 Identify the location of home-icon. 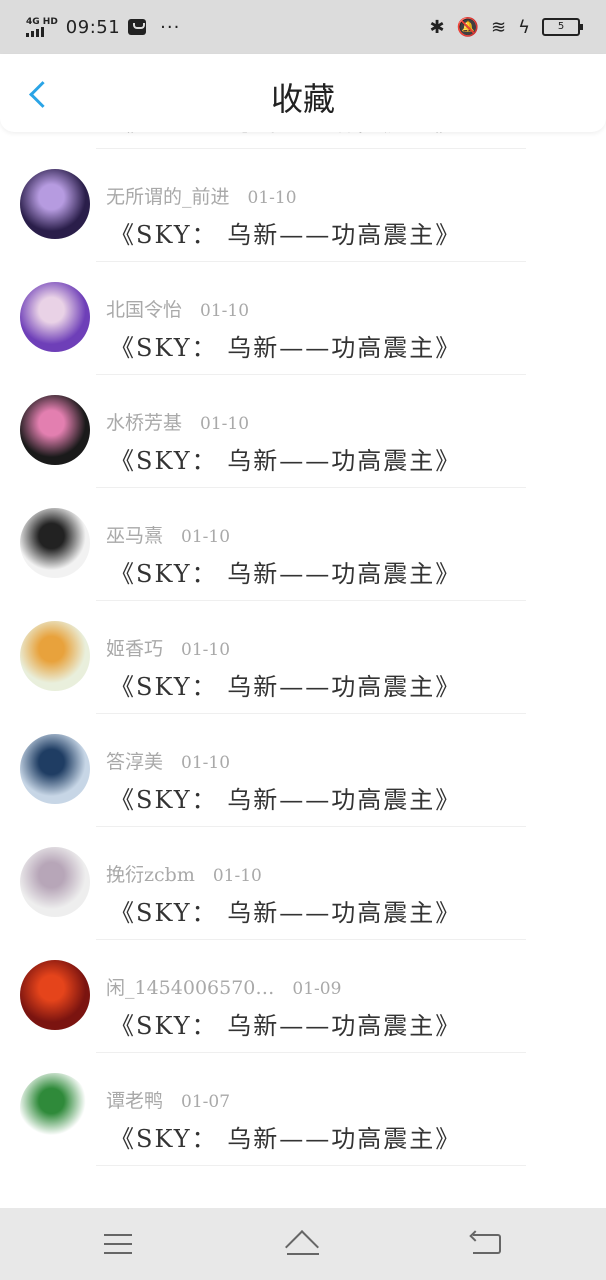
(303, 1244).